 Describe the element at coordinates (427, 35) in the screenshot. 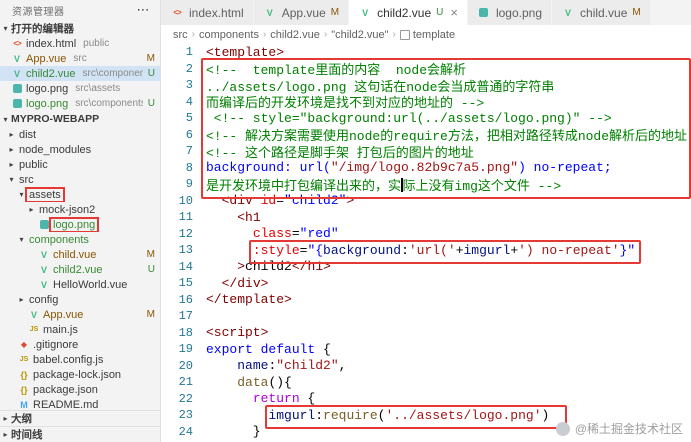

I see `breadcrumb-item: template` at that location.